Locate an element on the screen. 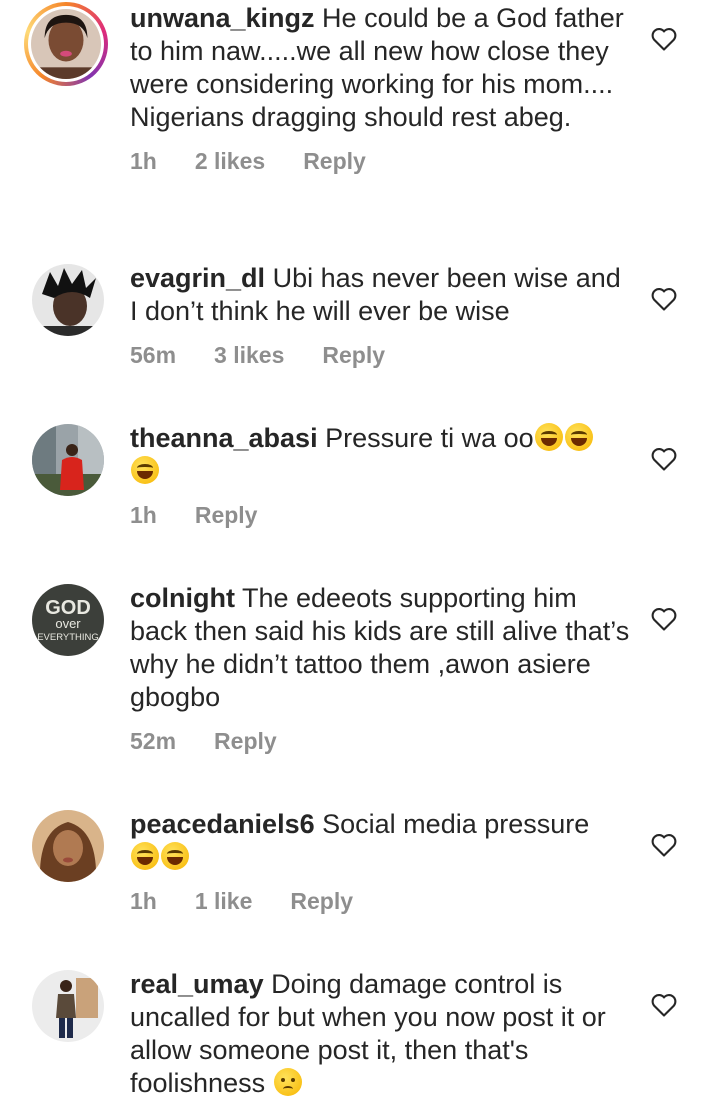 The width and height of the screenshot is (720, 1105). avatar: GOD over EVERYTHING is located at coordinates (68, 620).